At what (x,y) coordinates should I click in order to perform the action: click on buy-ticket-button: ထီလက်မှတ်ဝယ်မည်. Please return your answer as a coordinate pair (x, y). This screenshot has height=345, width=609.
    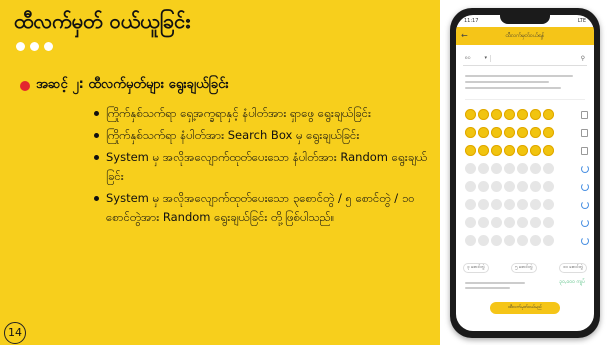
    Looking at the image, I should click on (525, 308).